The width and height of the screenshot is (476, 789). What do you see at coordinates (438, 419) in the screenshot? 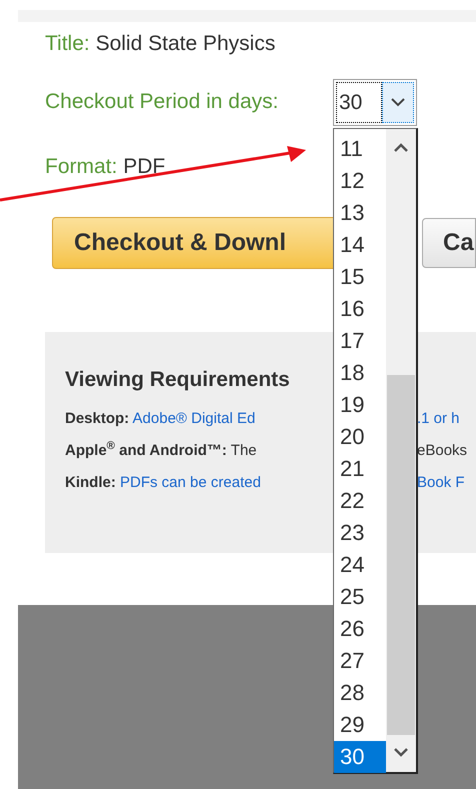
I see `requirement-link: .1 or h` at bounding box center [438, 419].